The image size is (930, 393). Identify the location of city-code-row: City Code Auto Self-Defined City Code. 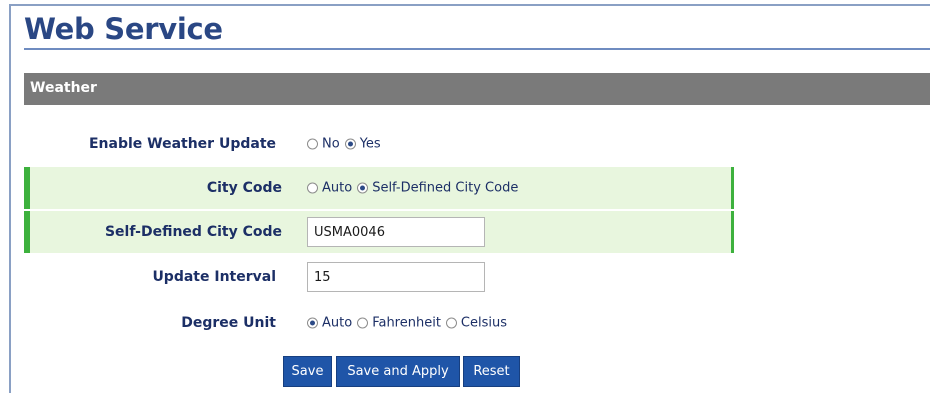
(379, 188).